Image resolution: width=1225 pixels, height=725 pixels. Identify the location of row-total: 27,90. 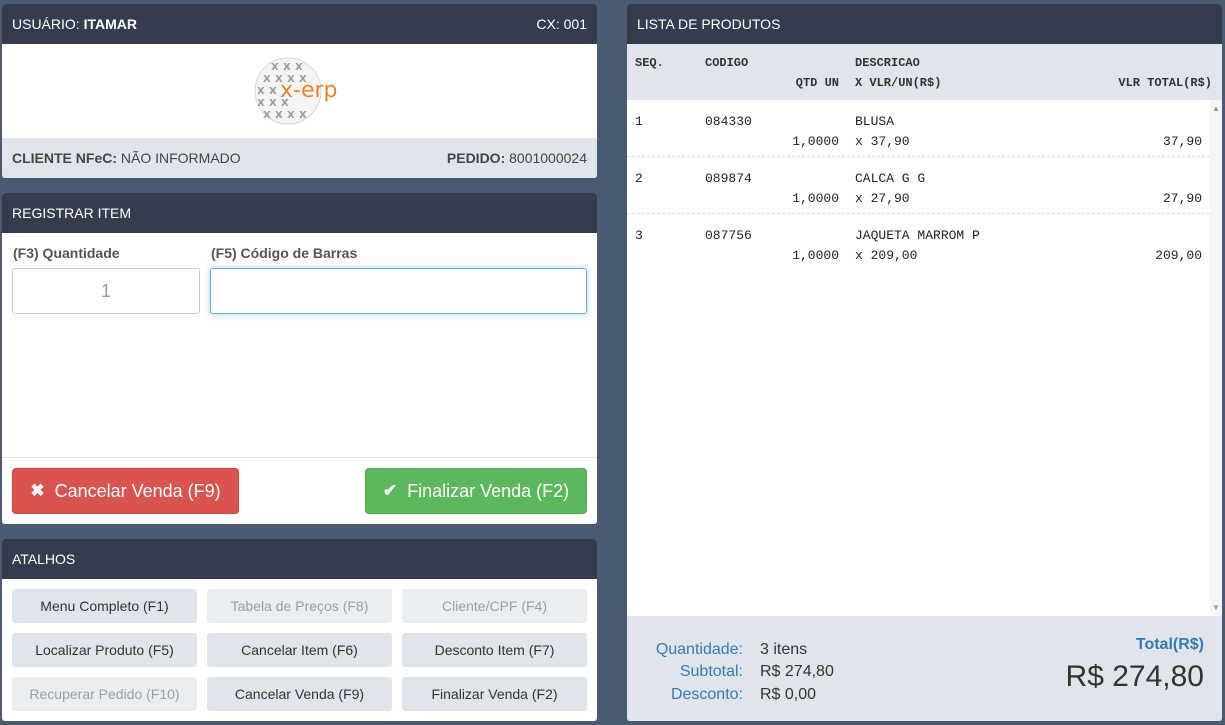
(1182, 198).